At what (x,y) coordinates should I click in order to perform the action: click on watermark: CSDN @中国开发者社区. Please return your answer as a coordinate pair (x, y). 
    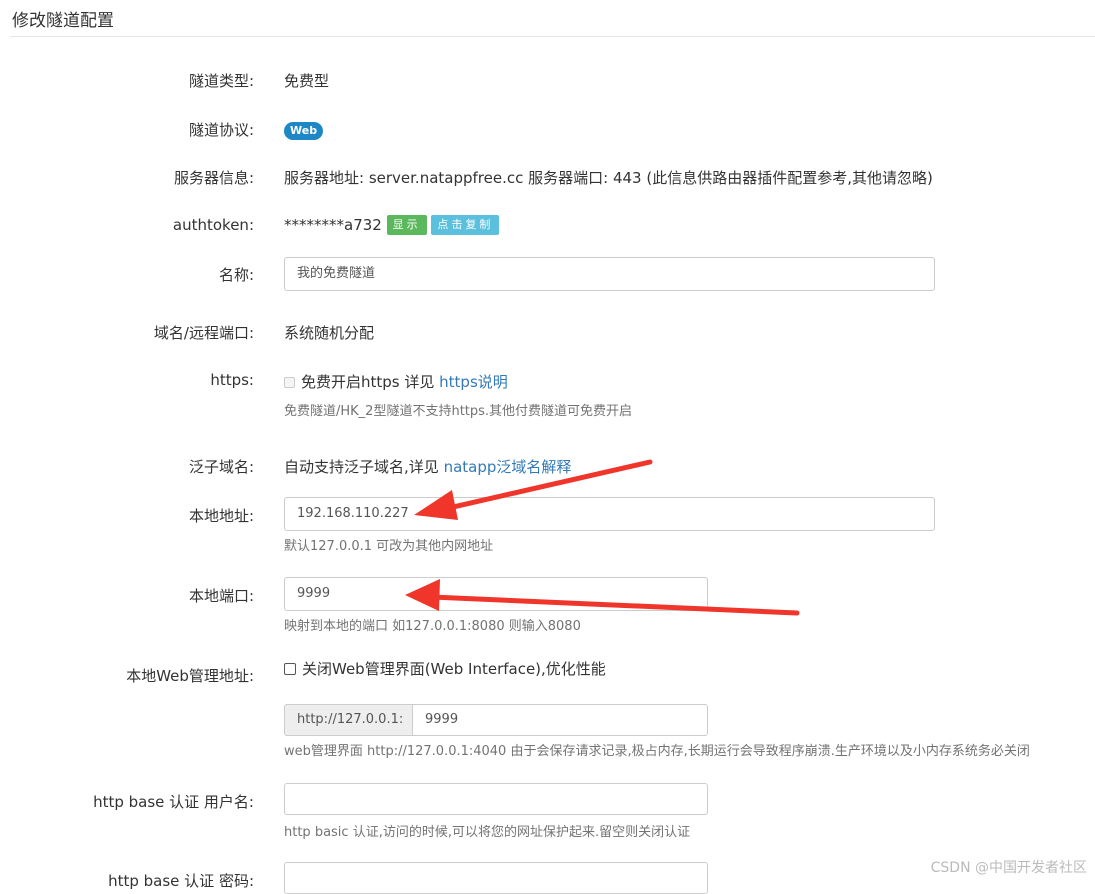
    Looking at the image, I should click on (1008, 868).